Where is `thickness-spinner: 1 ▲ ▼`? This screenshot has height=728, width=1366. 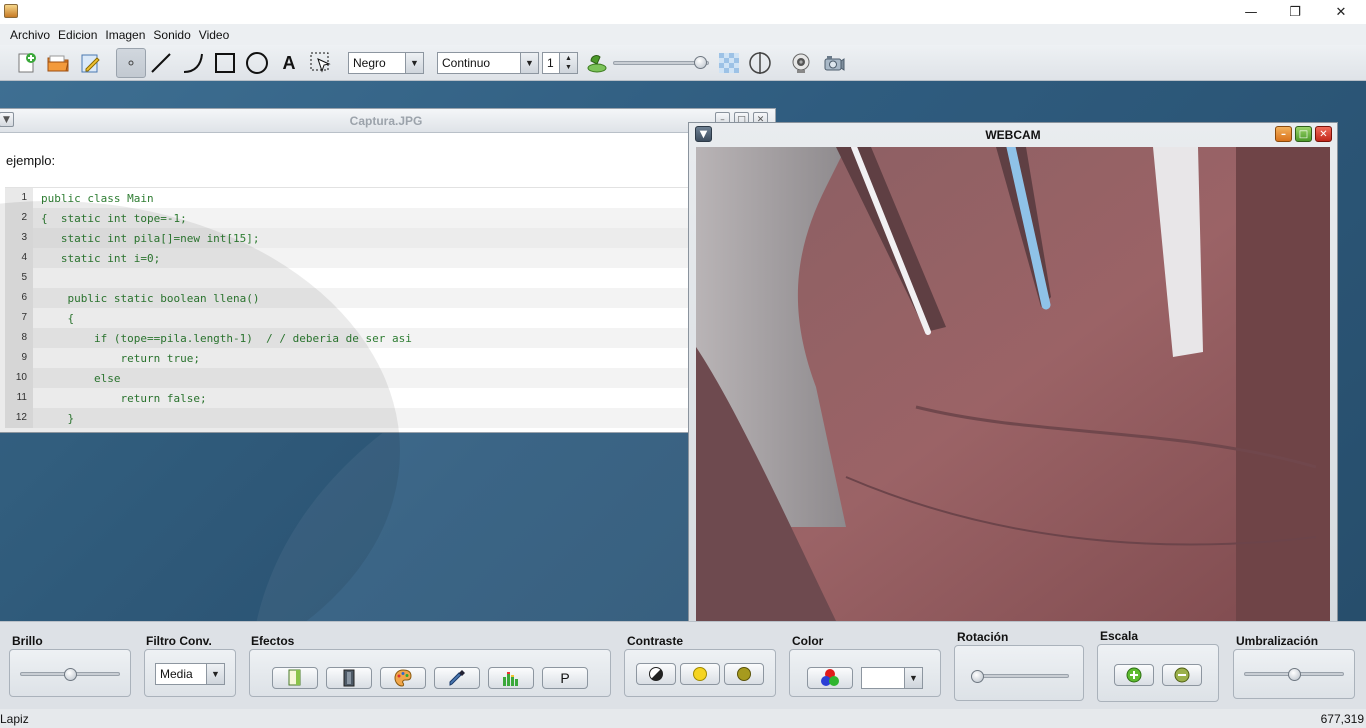
thickness-spinner: 1 ▲ ▼ is located at coordinates (560, 63).